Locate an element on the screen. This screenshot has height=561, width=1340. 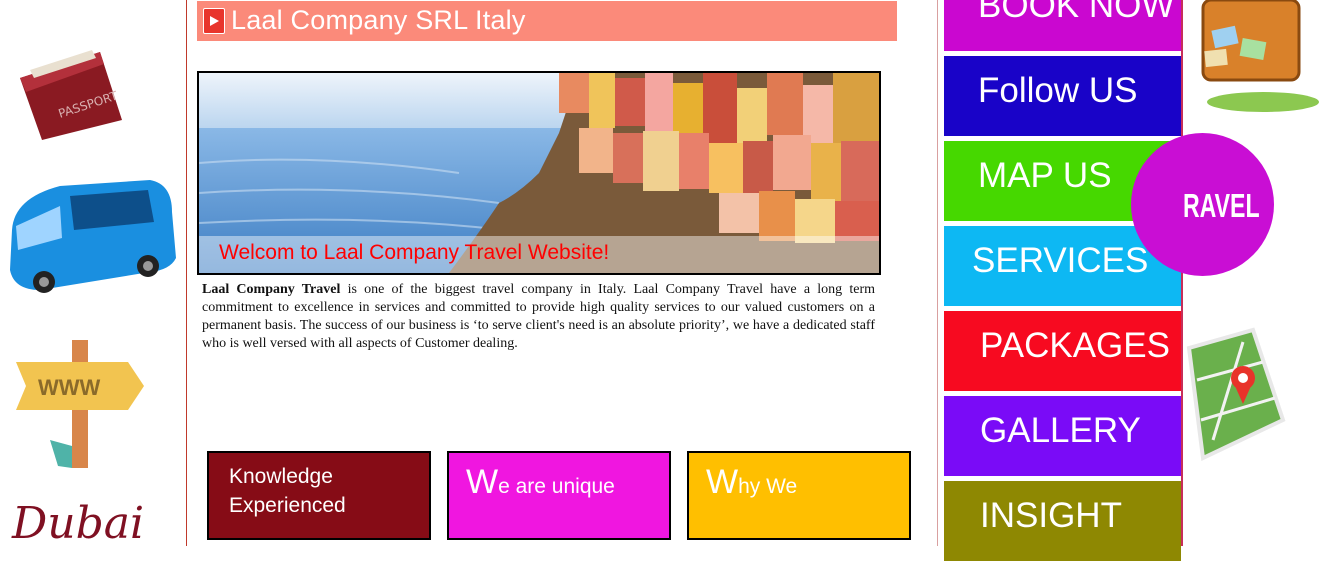
tile-why-we-label: Why We is located at coordinates (751, 482).